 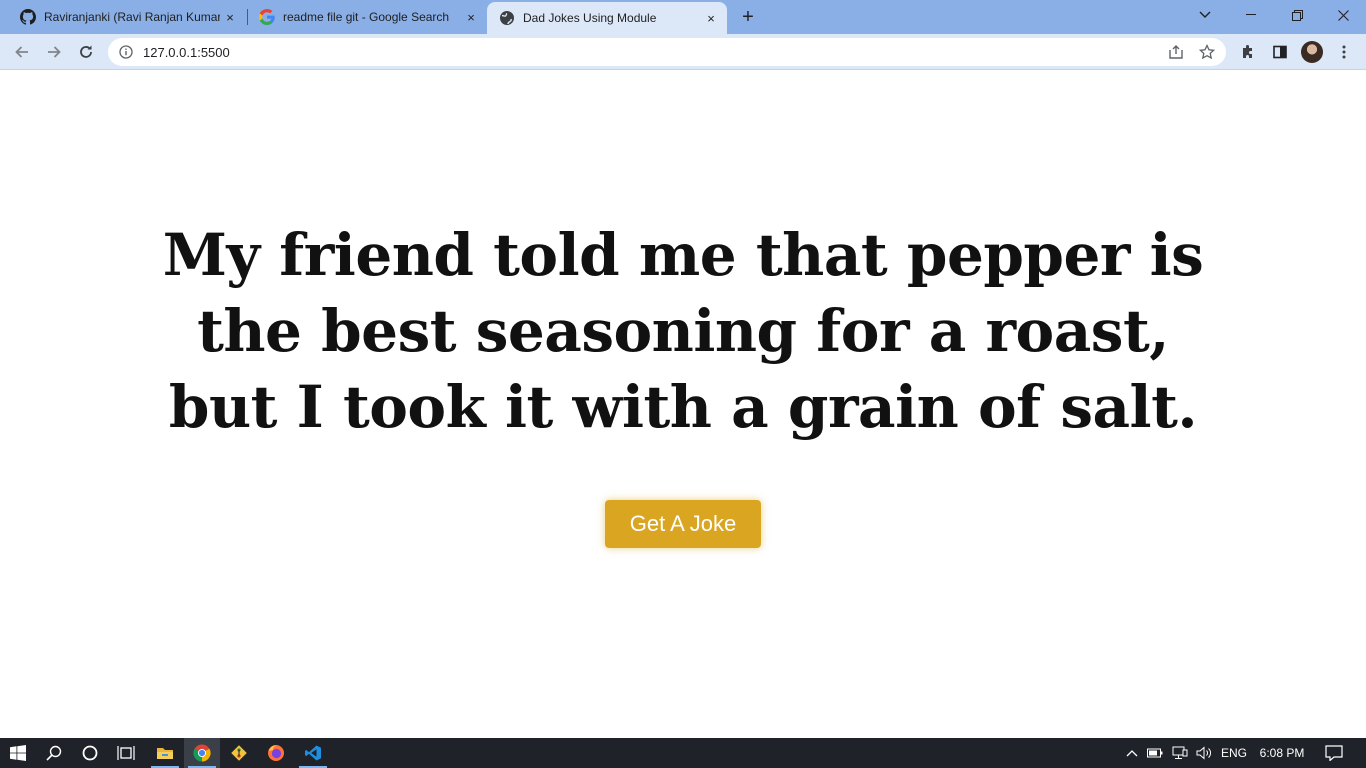 What do you see at coordinates (267, 17) in the screenshot?
I see `google-icon` at bounding box center [267, 17].